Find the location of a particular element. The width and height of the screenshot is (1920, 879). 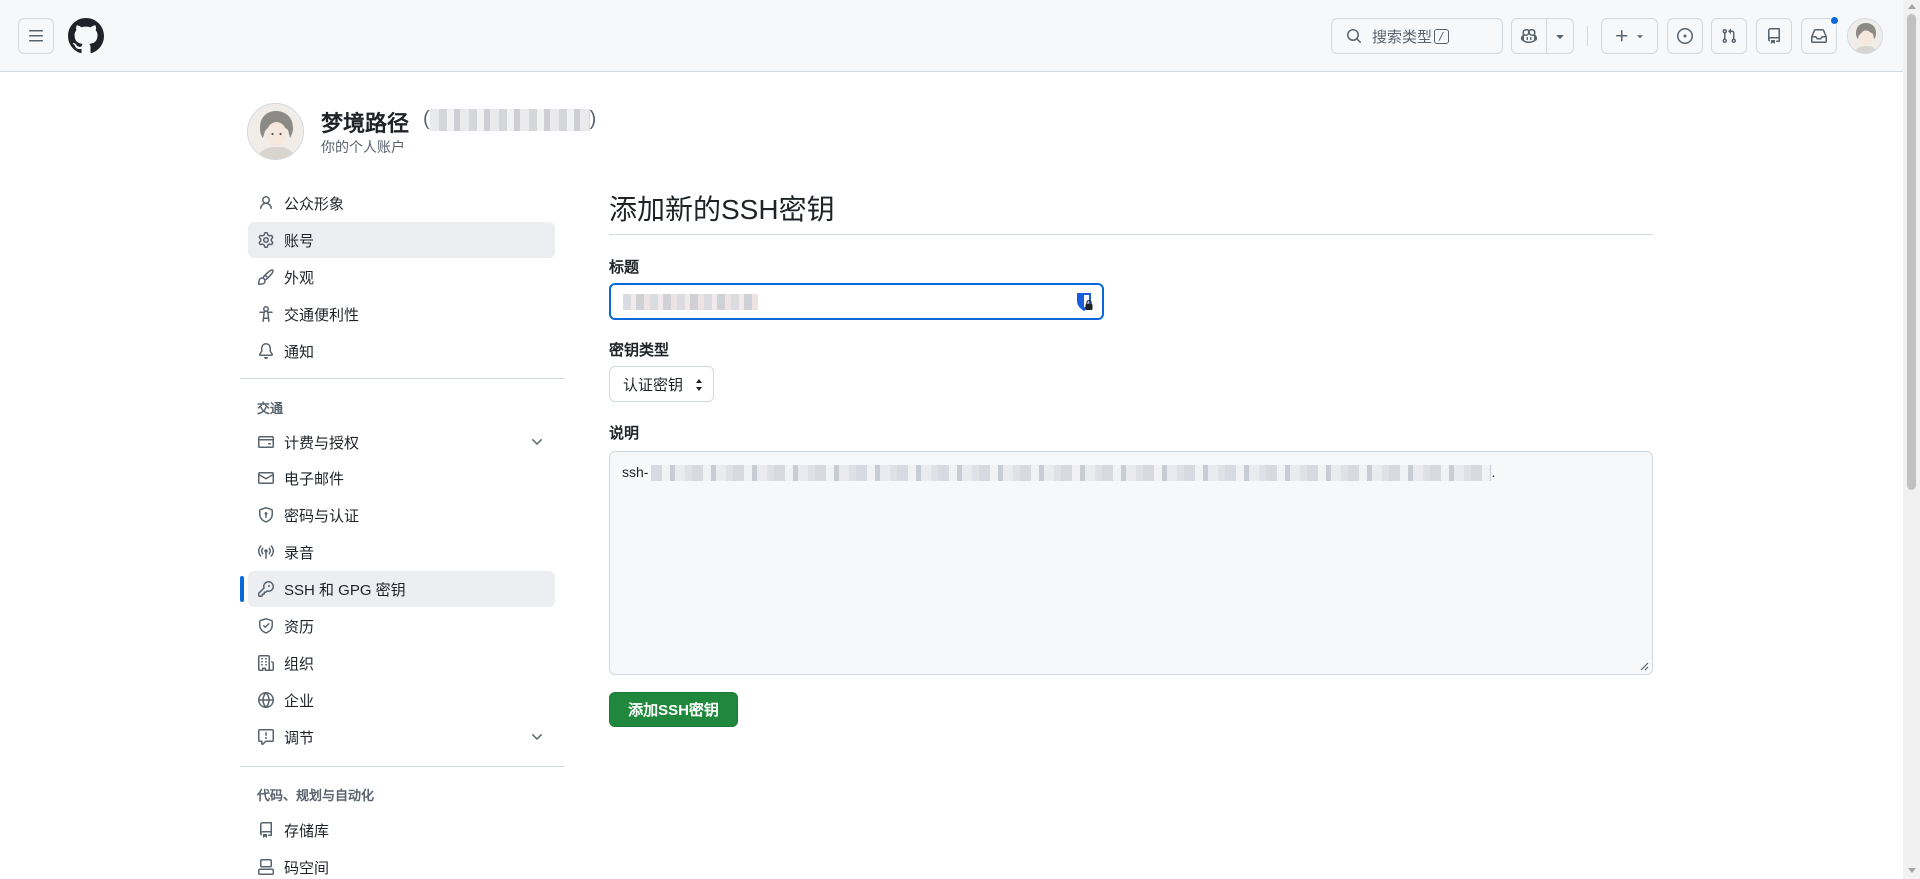

scrollbar-thumb is located at coordinates (1911, 252).